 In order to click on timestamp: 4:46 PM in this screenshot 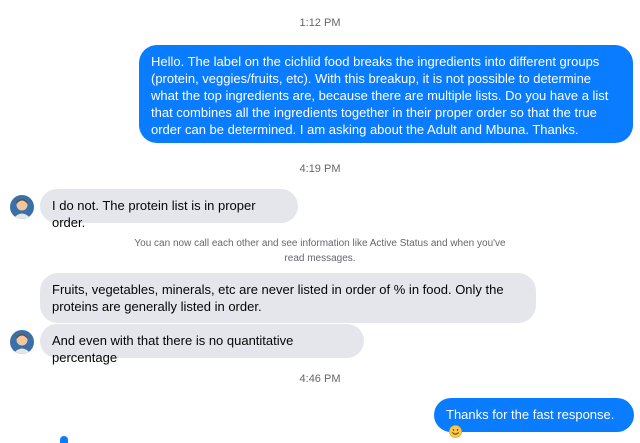, I will do `click(320, 379)`.